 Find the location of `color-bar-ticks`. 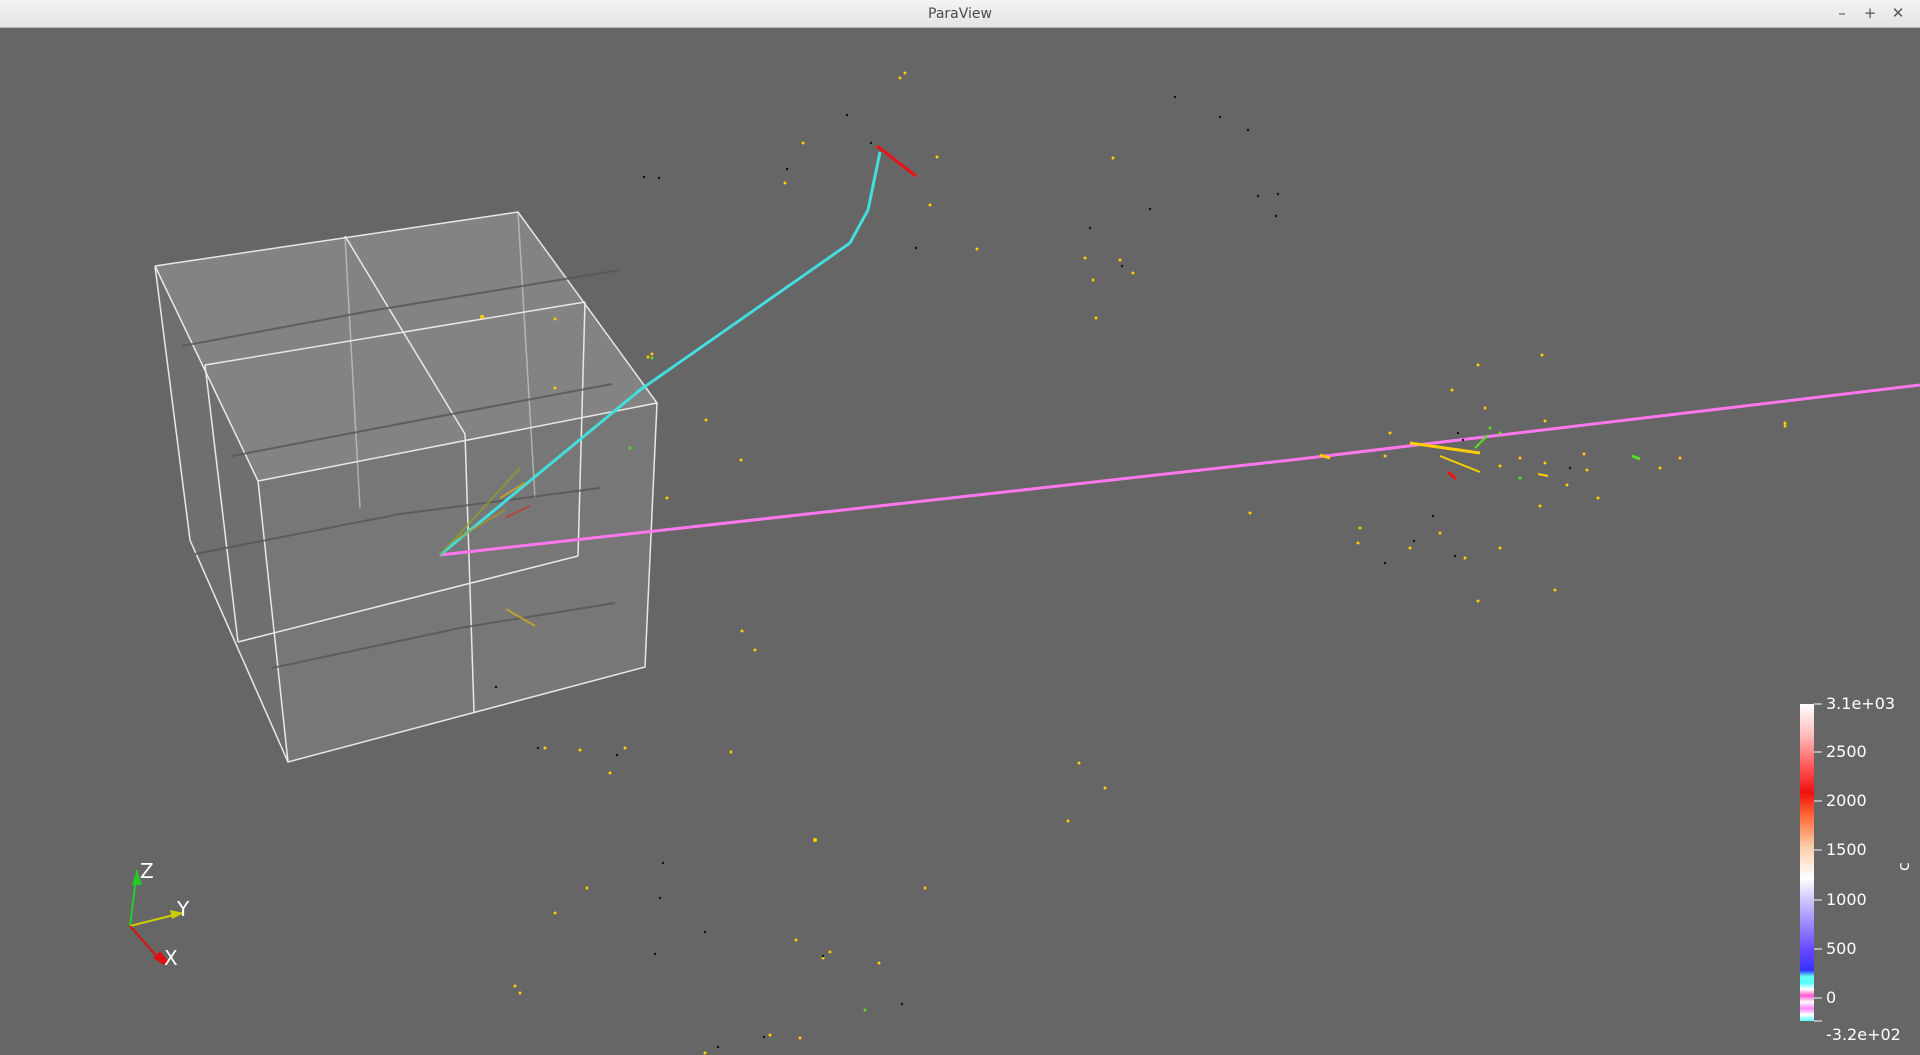

color-bar-ticks is located at coordinates (1818, 862).